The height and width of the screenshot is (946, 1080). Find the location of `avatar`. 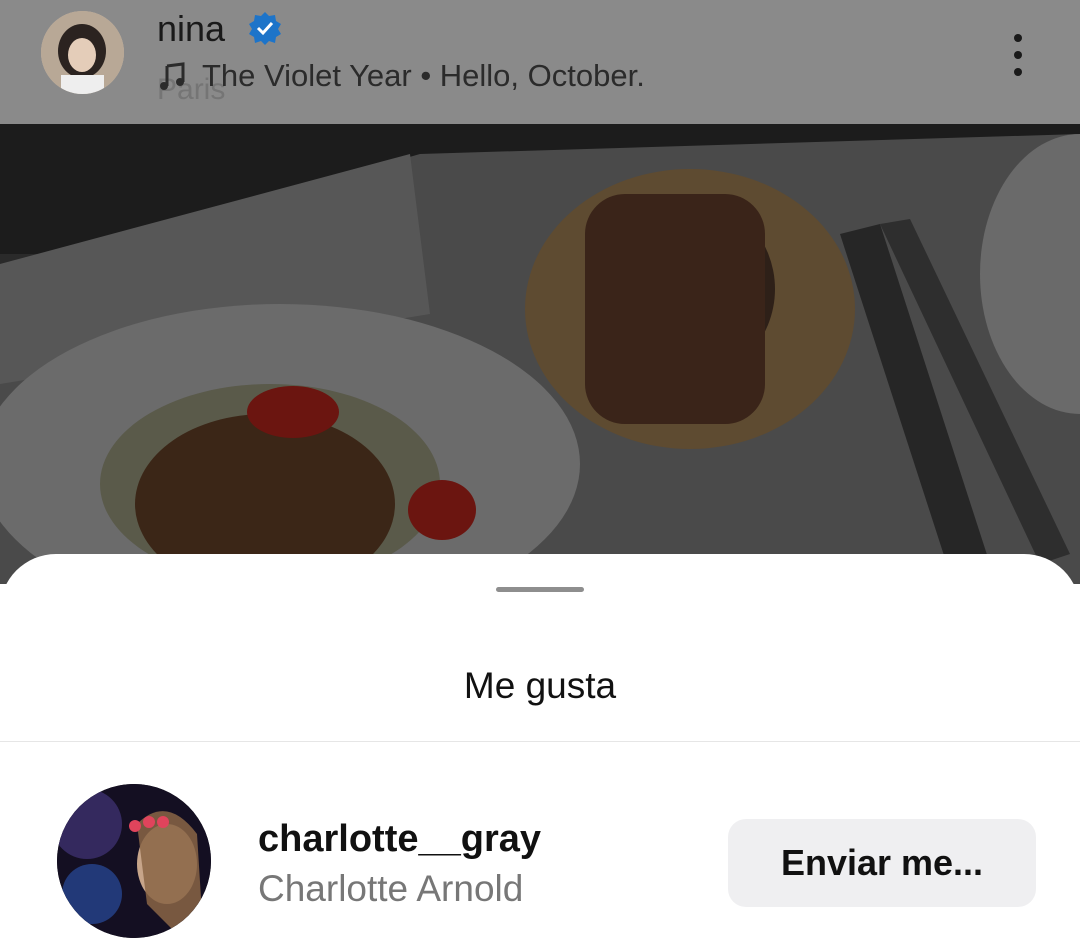

avatar is located at coordinates (134, 861).